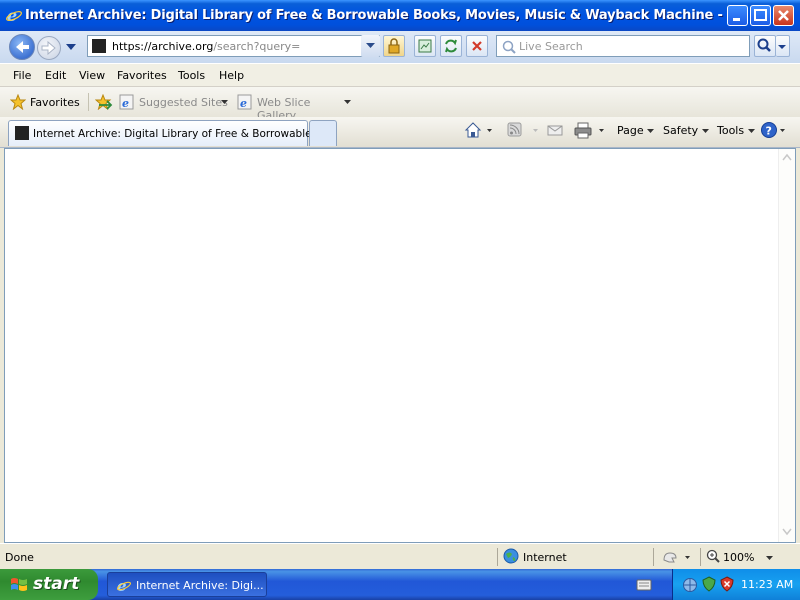  I want to click on safety-menu: Safety, so click(686, 130).